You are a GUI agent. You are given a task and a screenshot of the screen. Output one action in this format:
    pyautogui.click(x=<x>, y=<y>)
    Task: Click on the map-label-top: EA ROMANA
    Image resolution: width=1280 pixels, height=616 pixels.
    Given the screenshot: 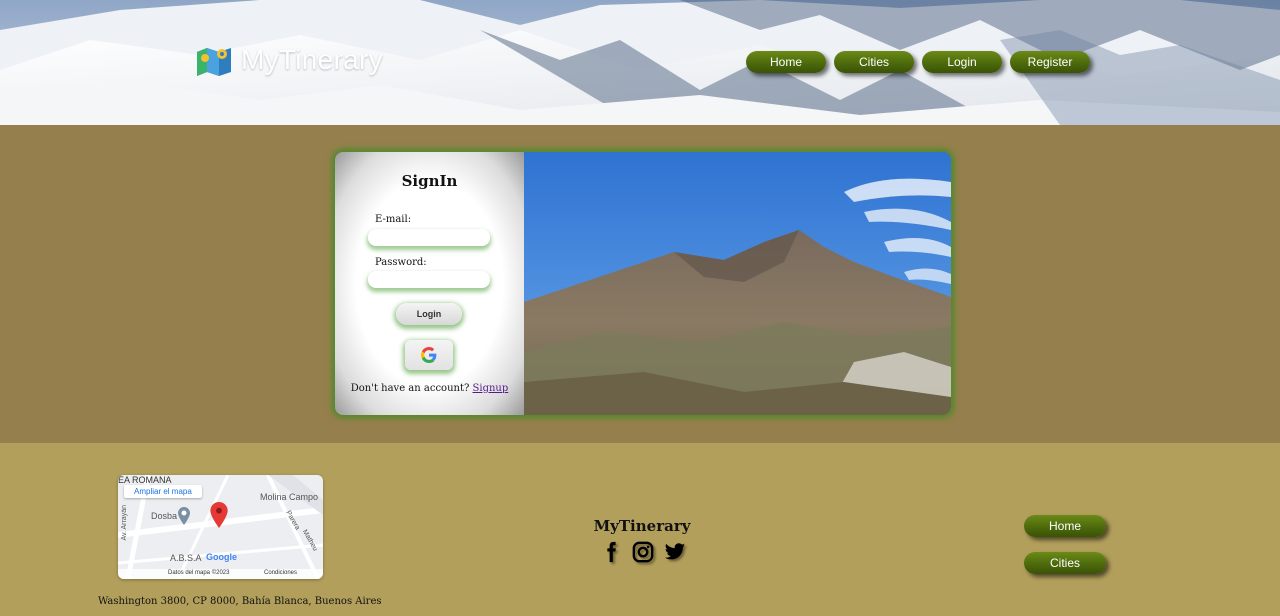 What is the action you would take?
    pyautogui.click(x=145, y=480)
    